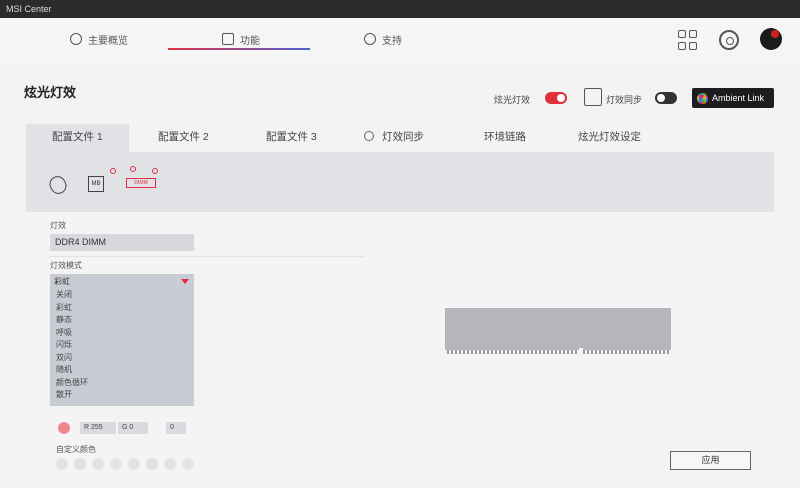 Image resolution: width=800 pixels, height=488 pixels. Describe the element at coordinates (688, 40) in the screenshot. I see `apps-grid-icon` at that location.